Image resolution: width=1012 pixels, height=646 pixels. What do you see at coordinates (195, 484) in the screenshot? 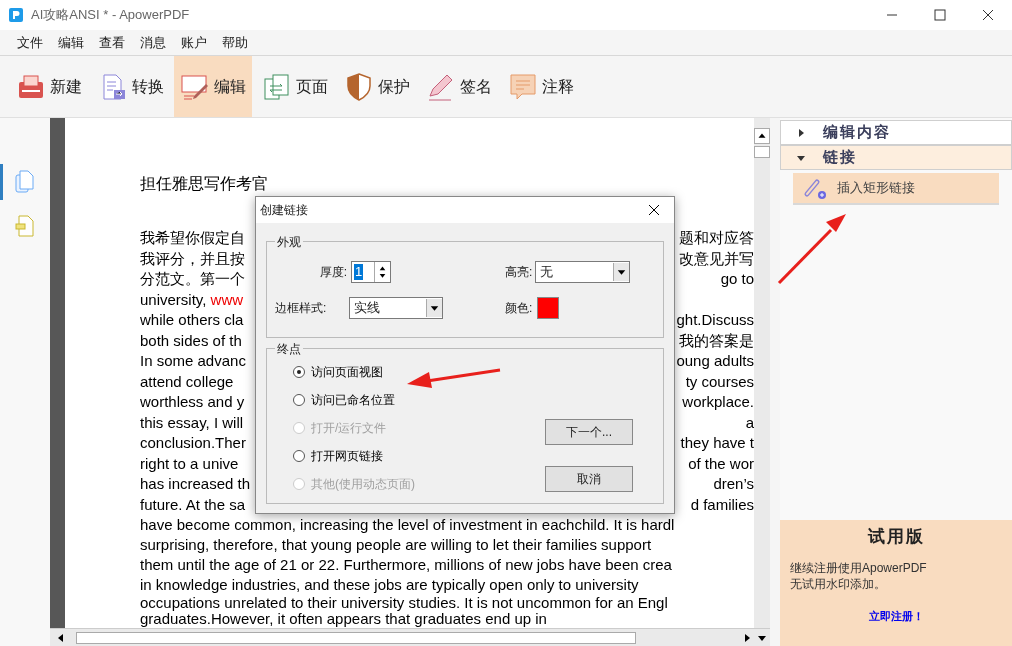
I see `document-text: has increased th` at bounding box center [195, 484].